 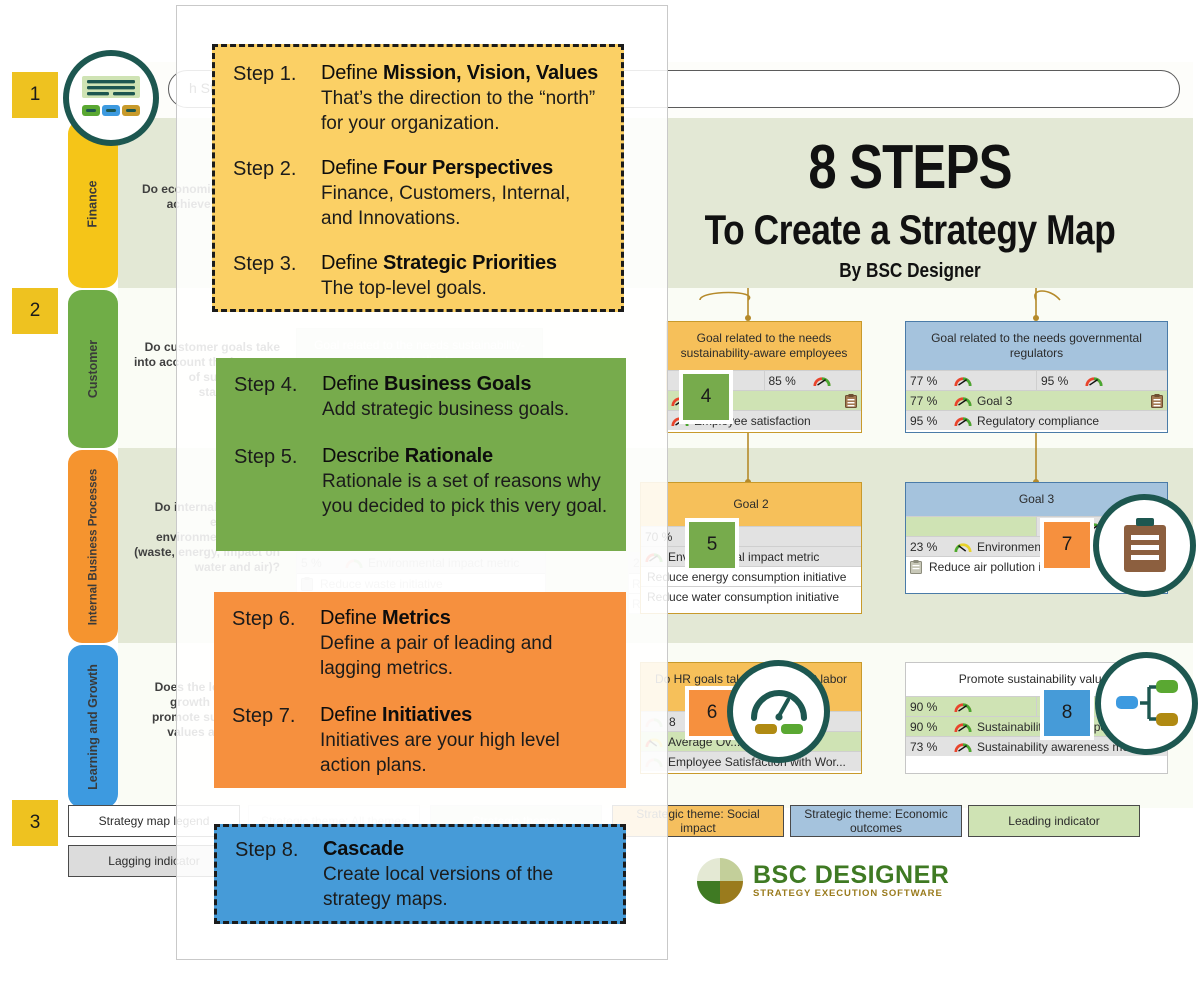 I want to click on metric-row: Environmental impact metric, so click(x=751, y=556).